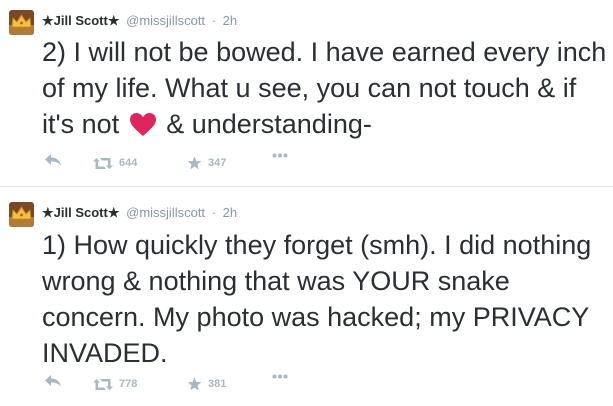 This screenshot has width=613, height=406. Describe the element at coordinates (206, 163) in the screenshot. I see `favorite-button: 347` at that location.